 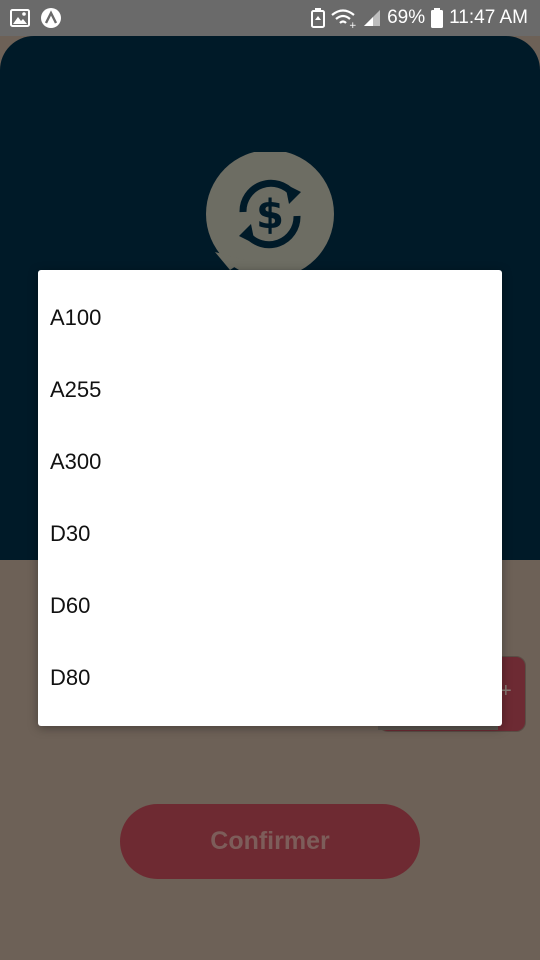 I want to click on confirm-button: Confirmer, so click(x=270, y=841).